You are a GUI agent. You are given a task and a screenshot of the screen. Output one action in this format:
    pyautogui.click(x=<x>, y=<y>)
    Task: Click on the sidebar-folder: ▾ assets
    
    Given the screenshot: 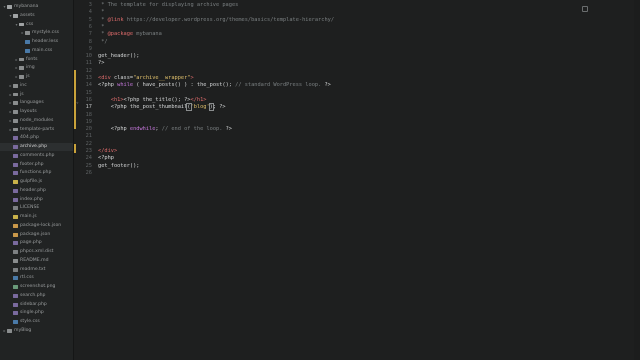 What is the action you would take?
    pyautogui.click(x=36, y=16)
    